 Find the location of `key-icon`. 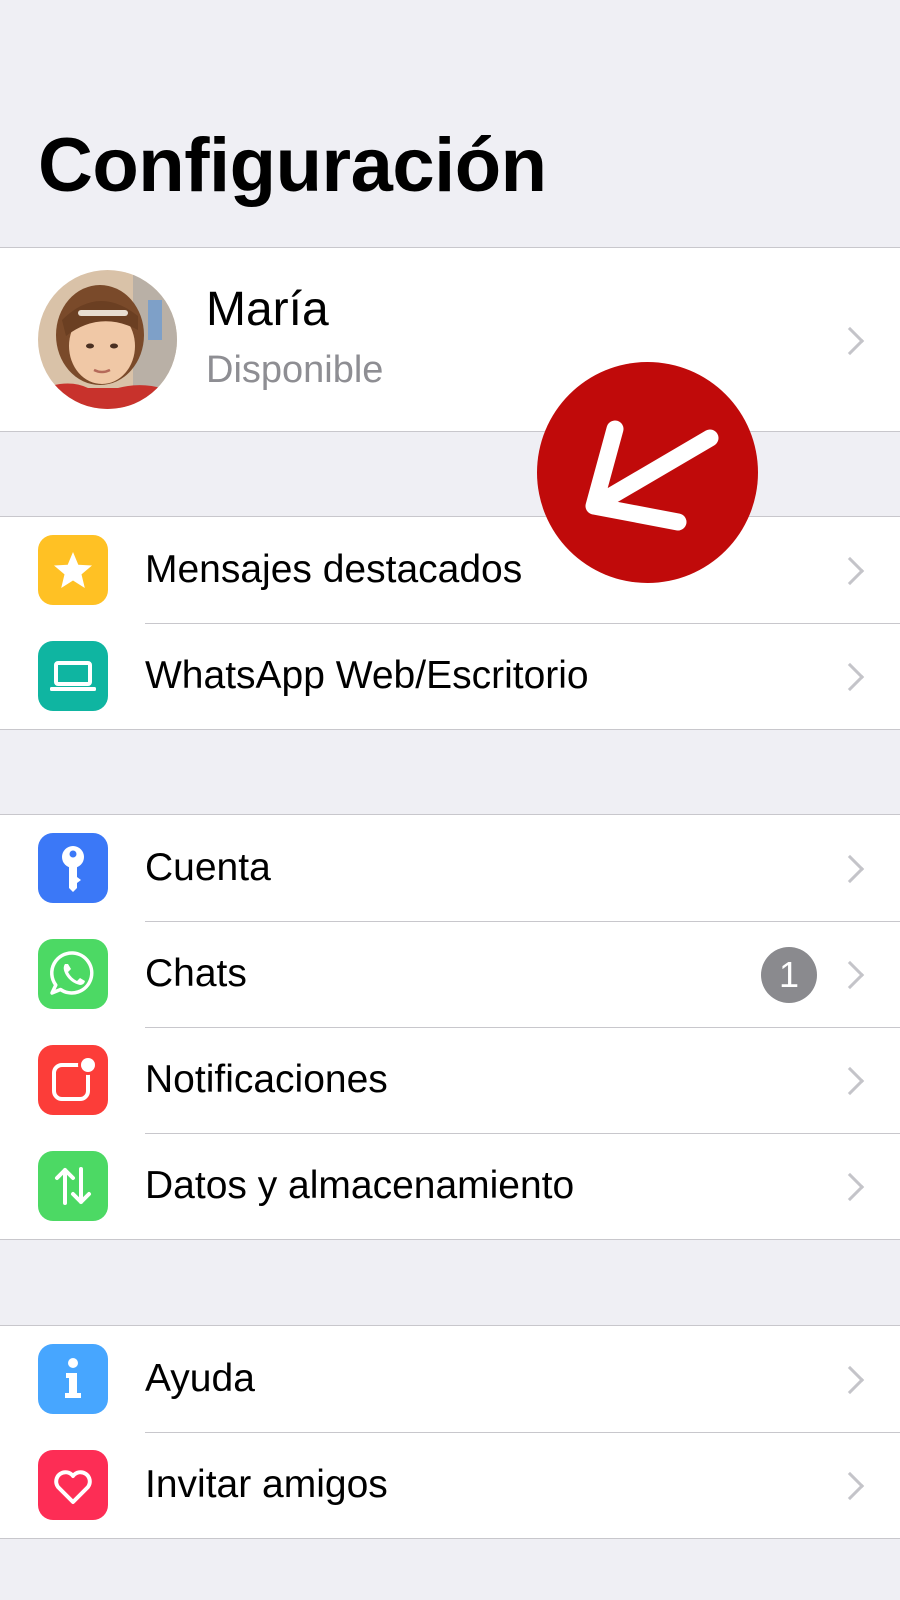

key-icon is located at coordinates (73, 868).